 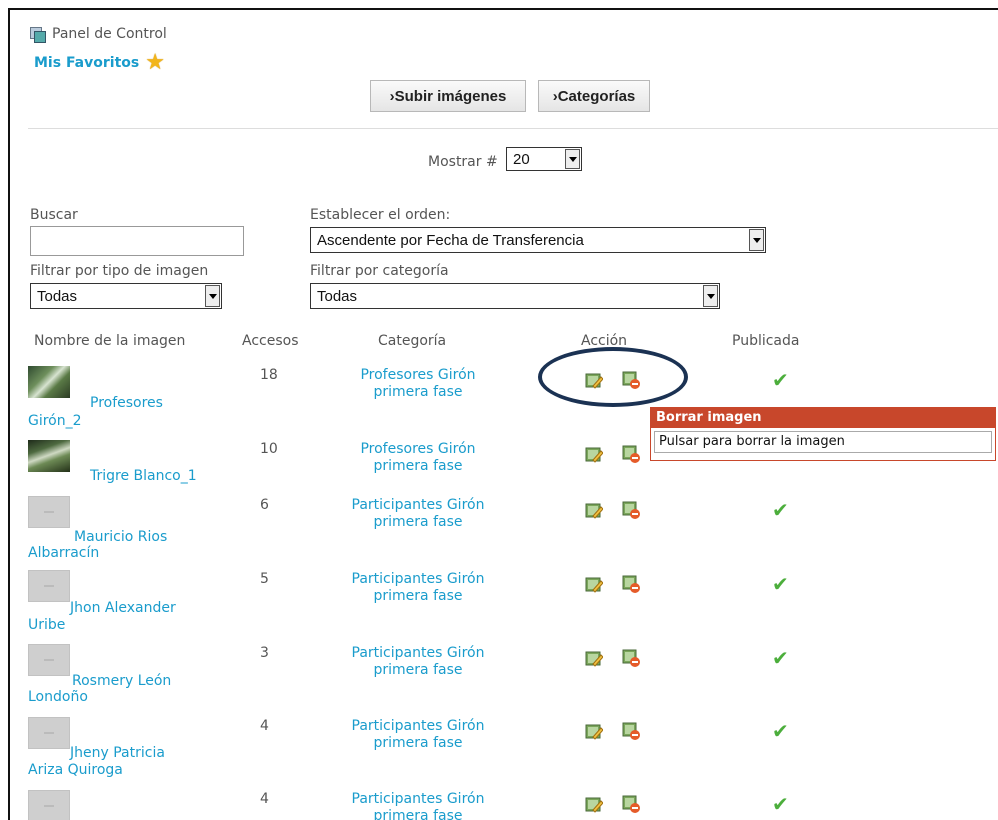 What do you see at coordinates (126, 403) in the screenshot?
I see `image-name-link: Profesores` at bounding box center [126, 403].